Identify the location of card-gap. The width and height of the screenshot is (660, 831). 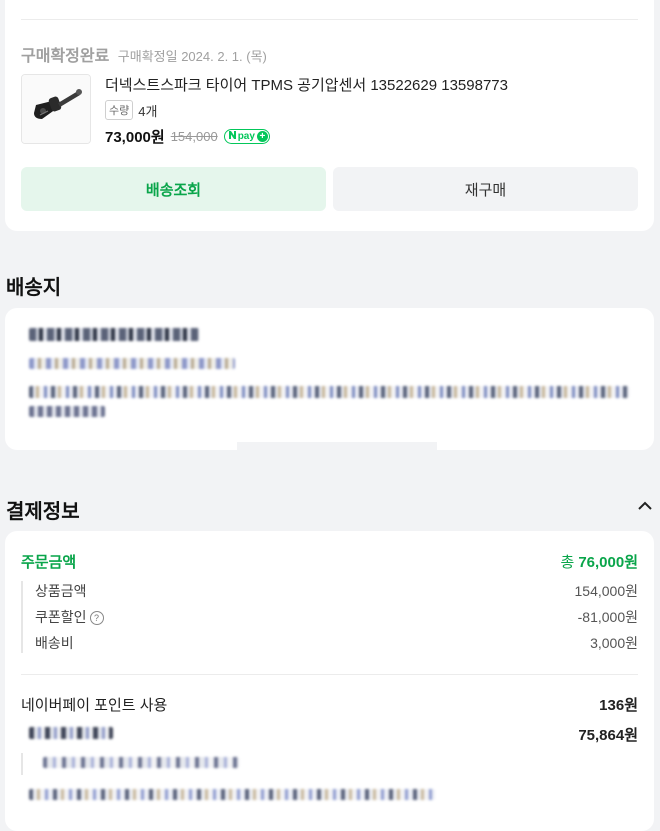
(337, 447).